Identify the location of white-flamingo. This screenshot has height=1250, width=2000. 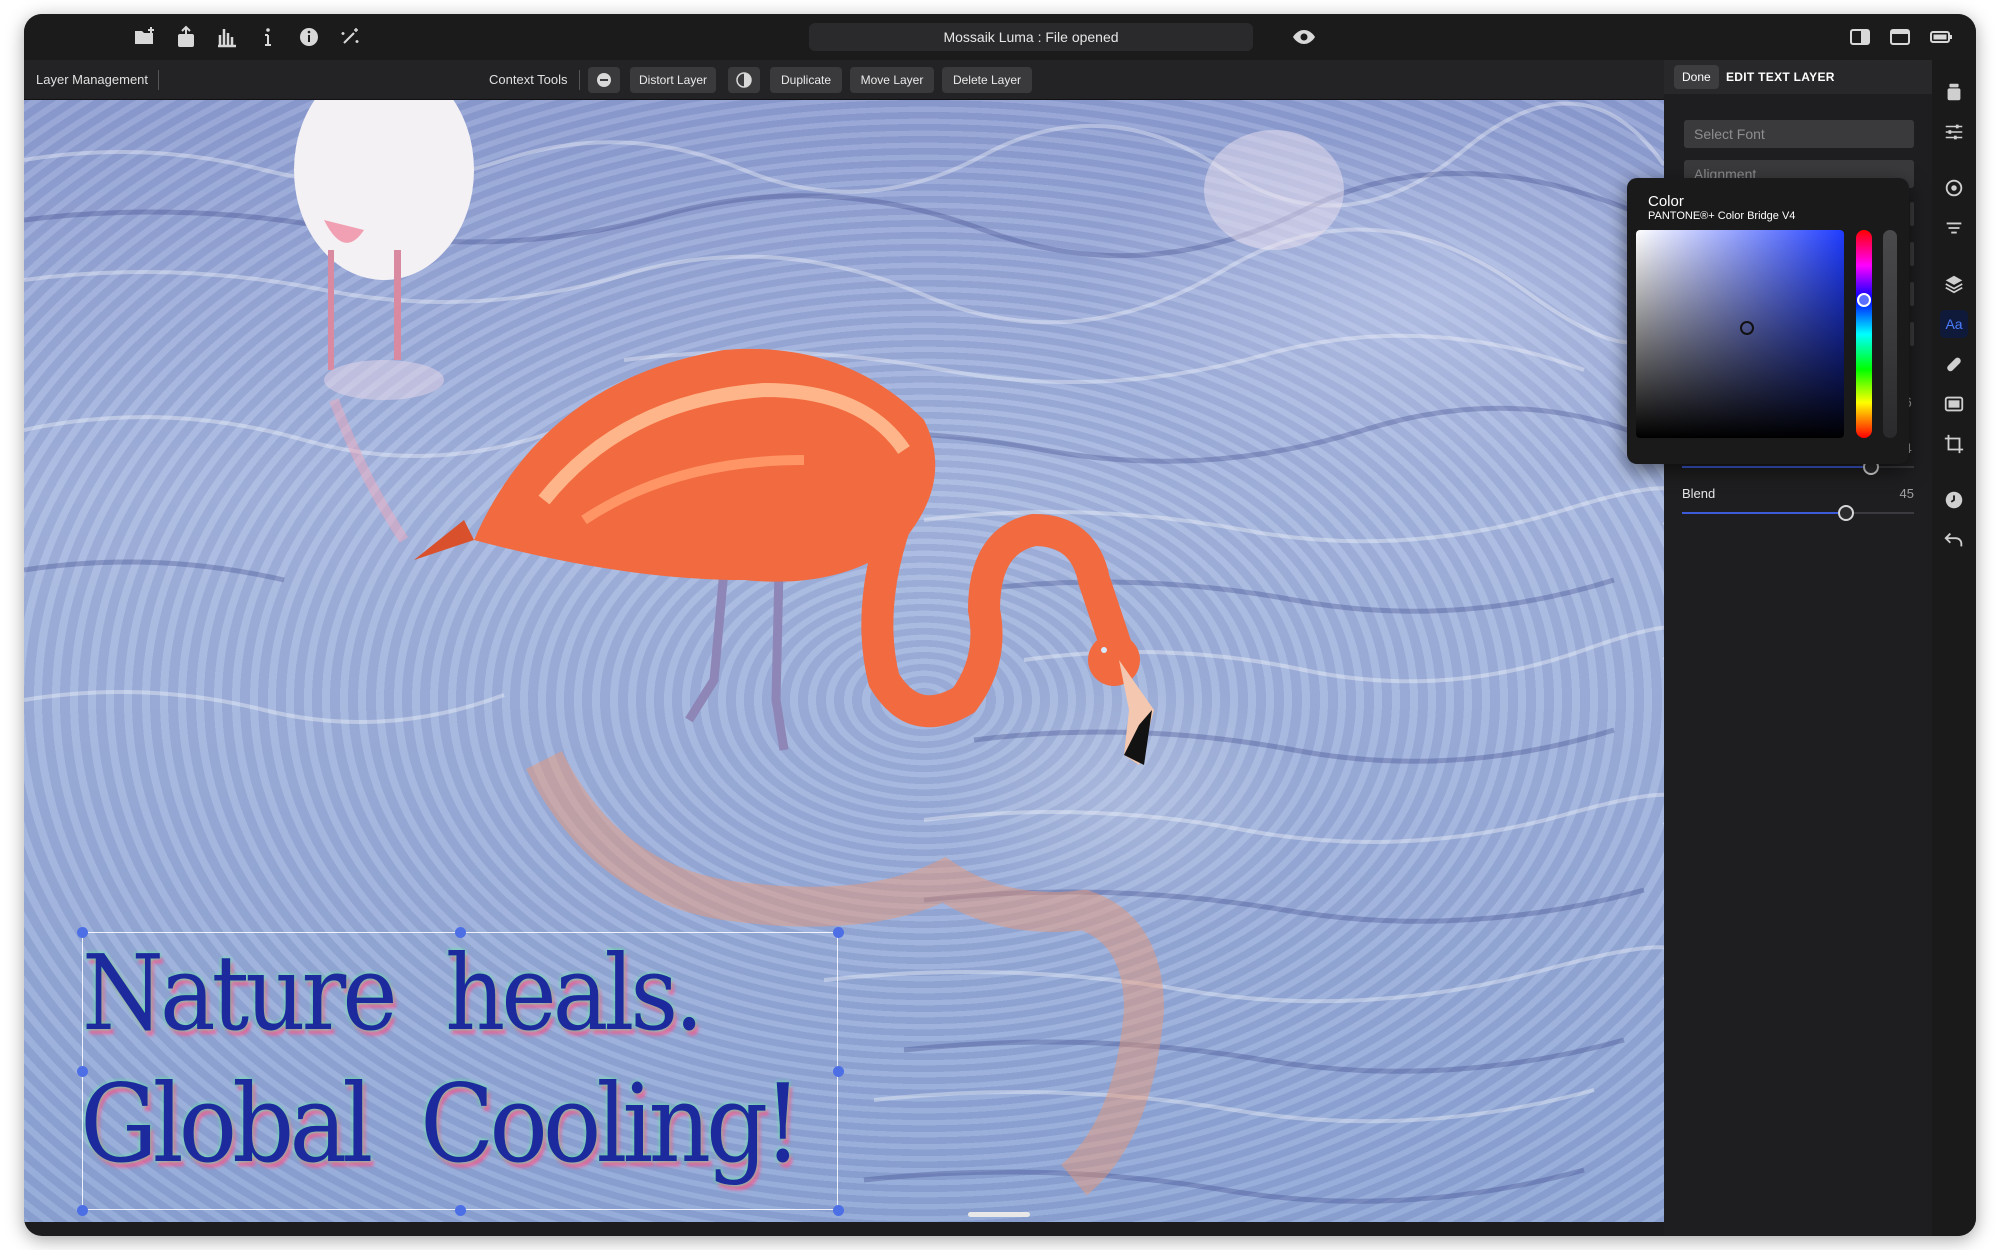
(384, 321).